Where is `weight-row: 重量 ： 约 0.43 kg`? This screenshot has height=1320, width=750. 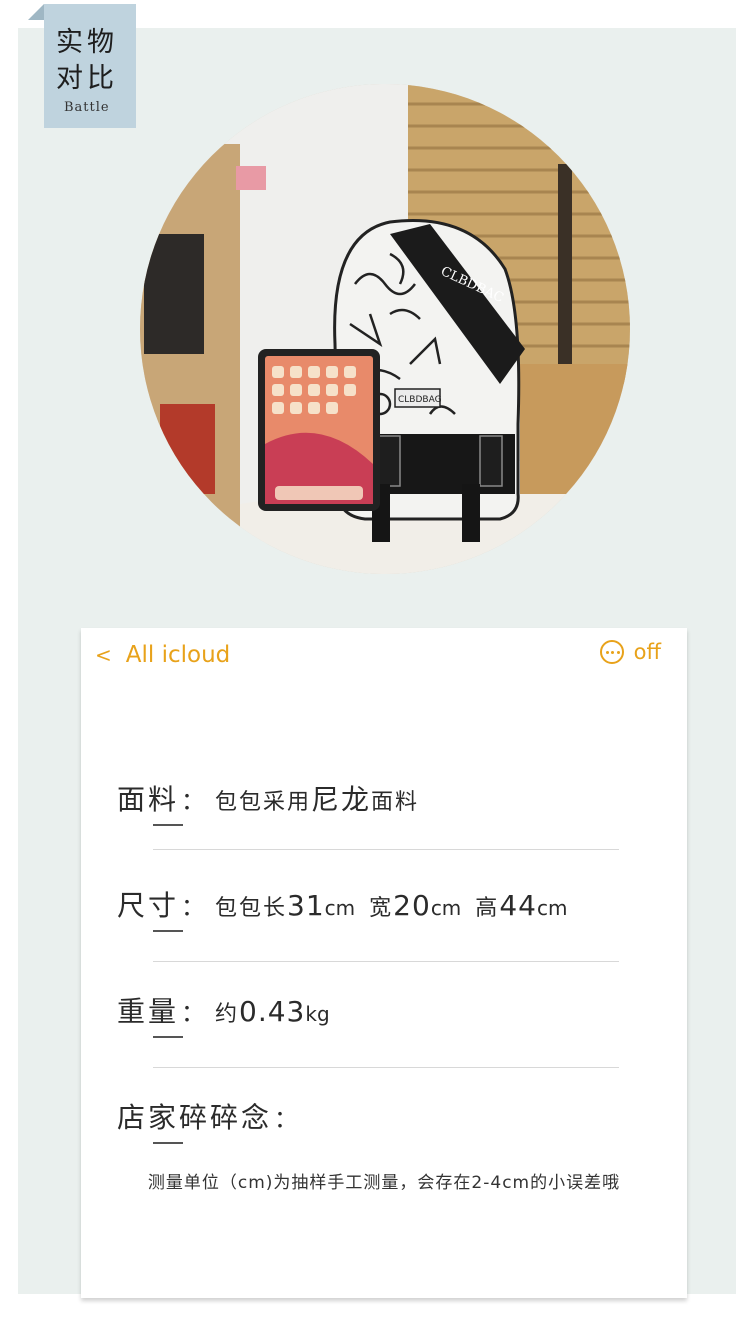
weight-row: 重量 ： 约 0.43 kg is located at coordinates (230, 1014).